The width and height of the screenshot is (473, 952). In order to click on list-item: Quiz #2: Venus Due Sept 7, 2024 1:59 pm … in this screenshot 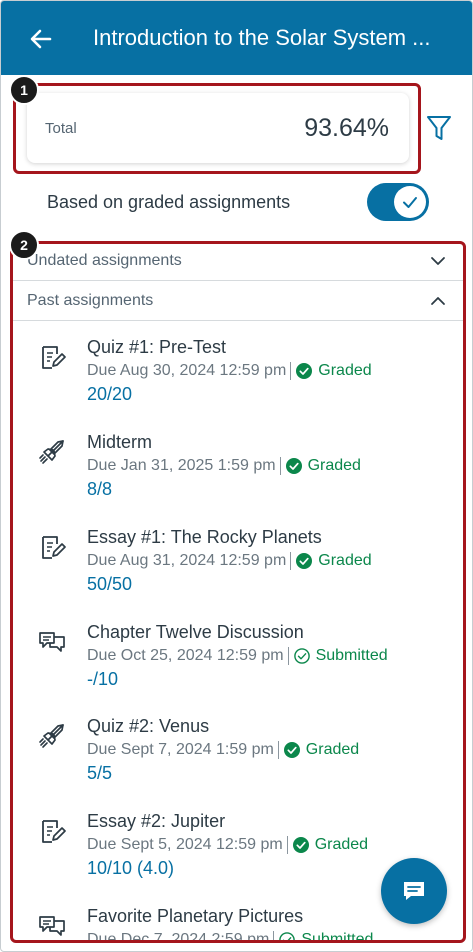, I will do `click(238, 759)`.